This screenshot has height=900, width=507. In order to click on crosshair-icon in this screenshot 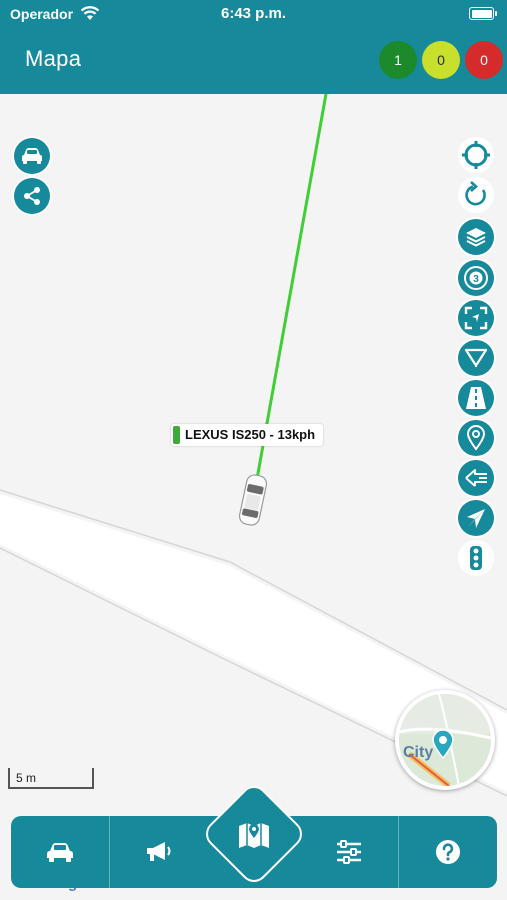, I will do `click(476, 155)`.